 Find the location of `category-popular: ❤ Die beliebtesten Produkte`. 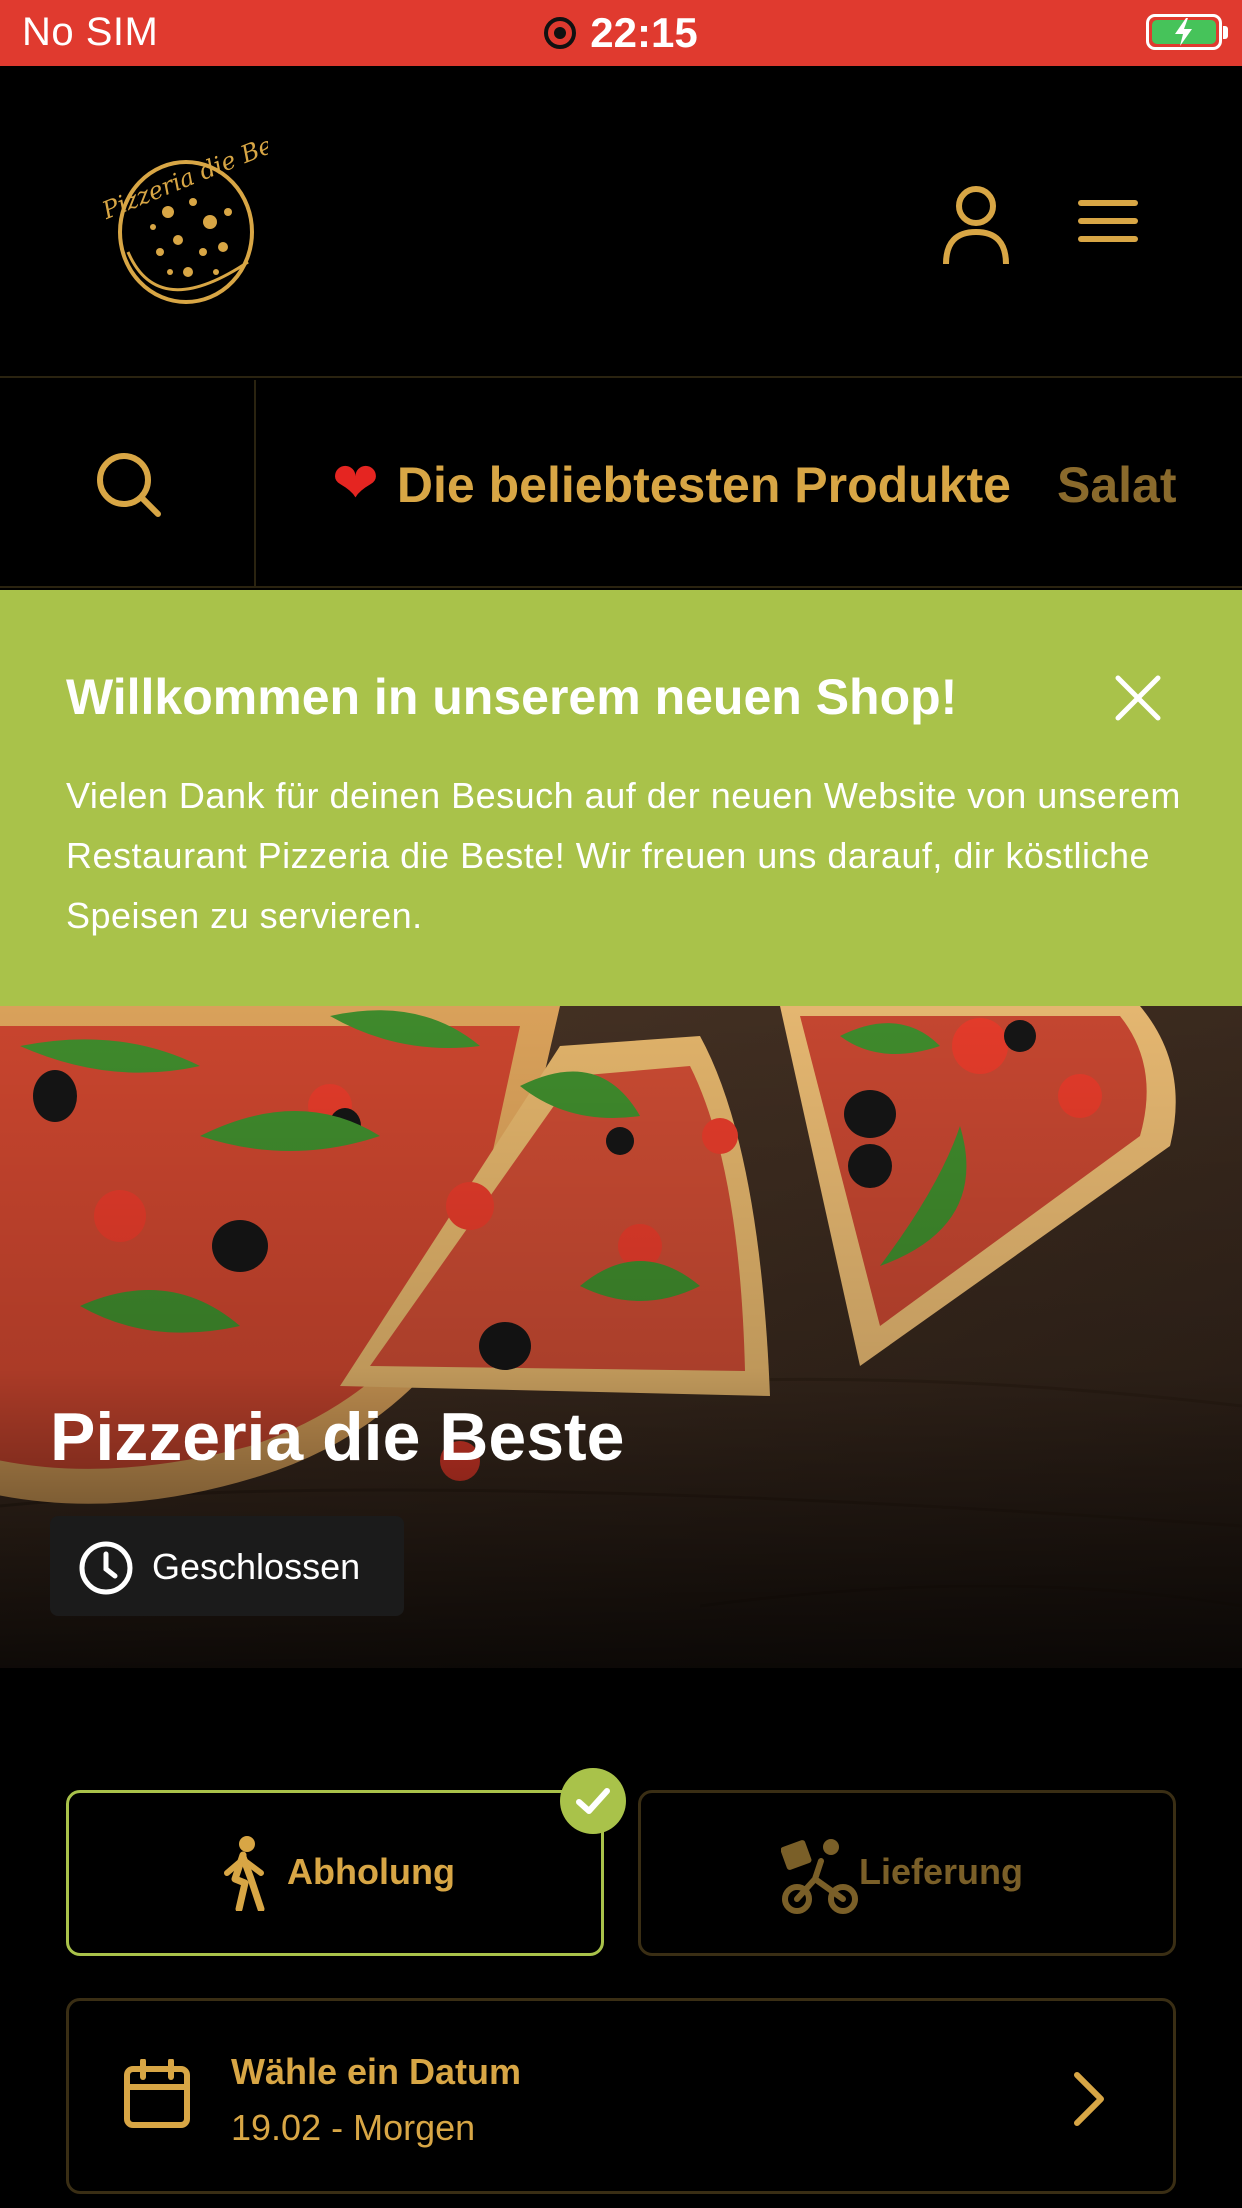

category-popular: ❤ Die beliebtesten Produkte is located at coordinates (671, 483).